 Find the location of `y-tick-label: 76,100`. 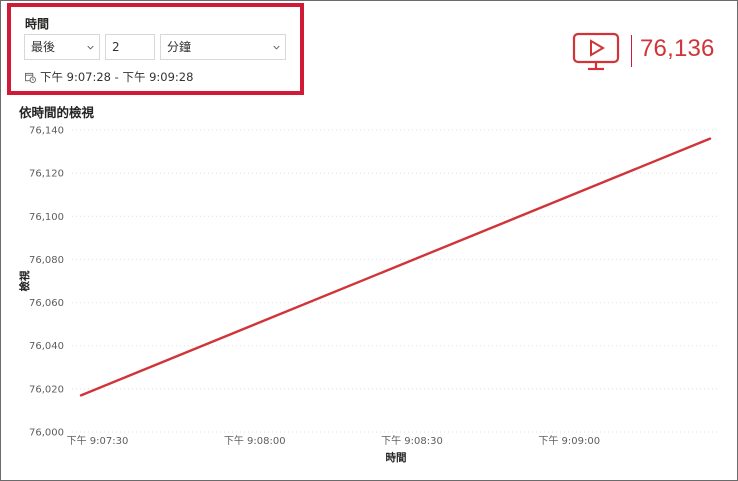

y-tick-label: 76,100 is located at coordinates (46, 217).